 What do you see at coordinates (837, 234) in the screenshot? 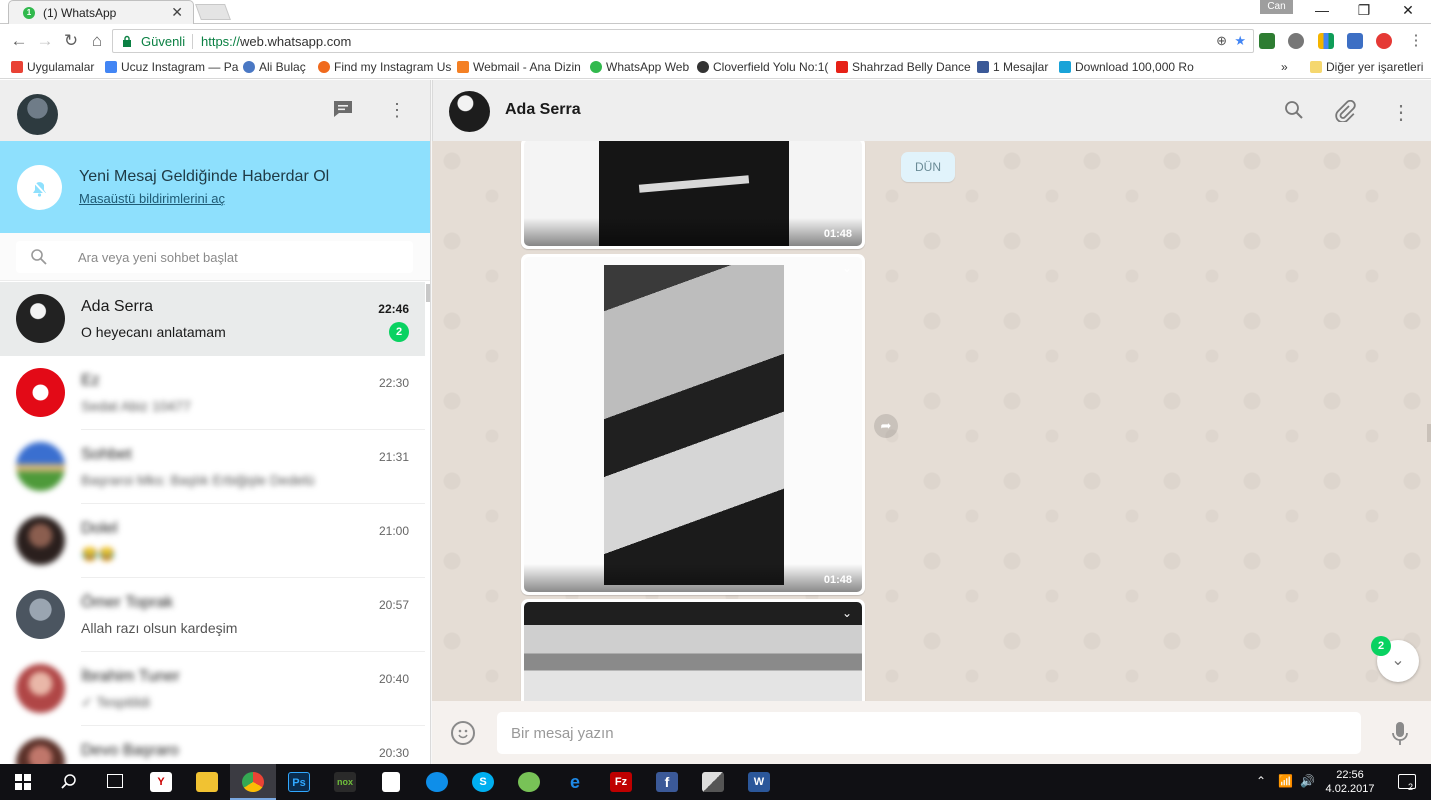
I see `message-time: 01:48` at bounding box center [837, 234].